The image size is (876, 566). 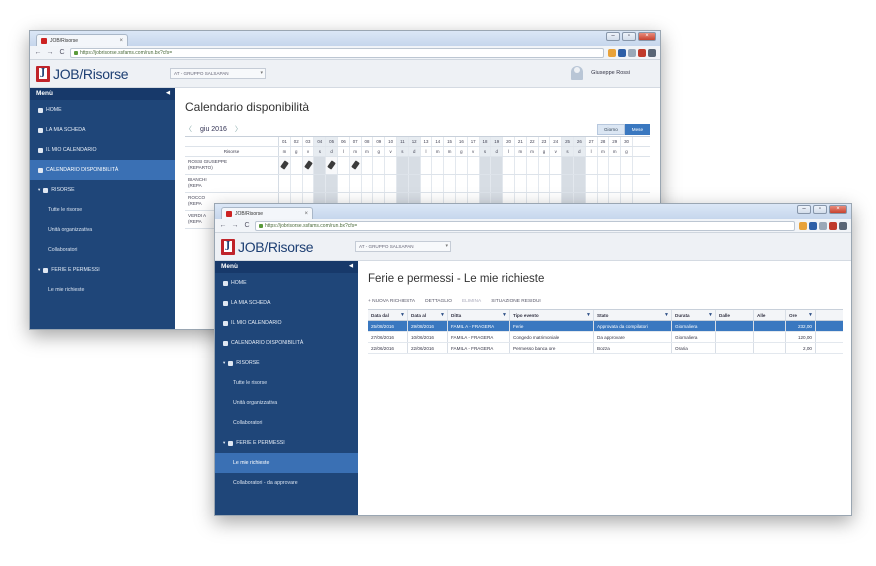 I want to click on chevron-right-icon: 〉, so click(x=238, y=129).